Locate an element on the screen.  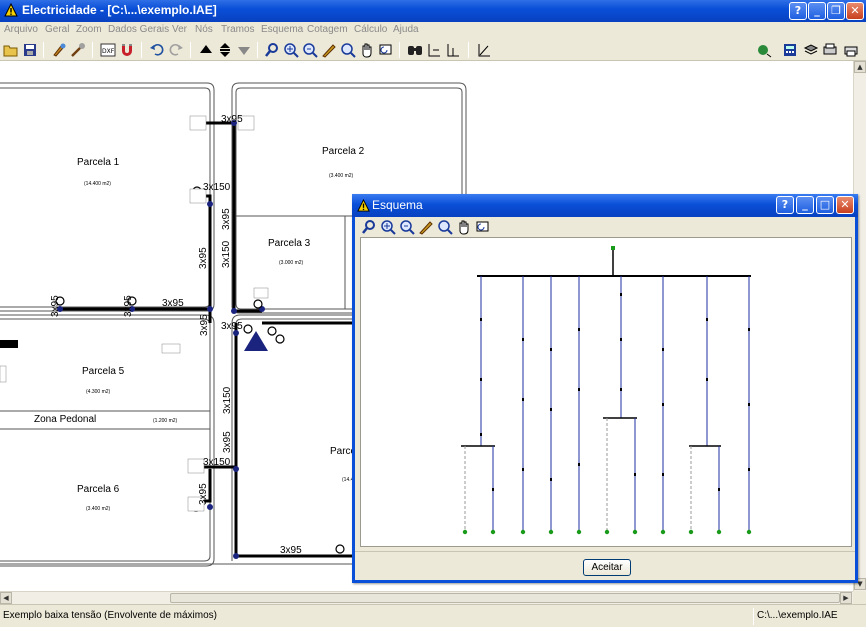
zona-pedonal-area: (1.200 m2) is located at coordinates (165, 421).